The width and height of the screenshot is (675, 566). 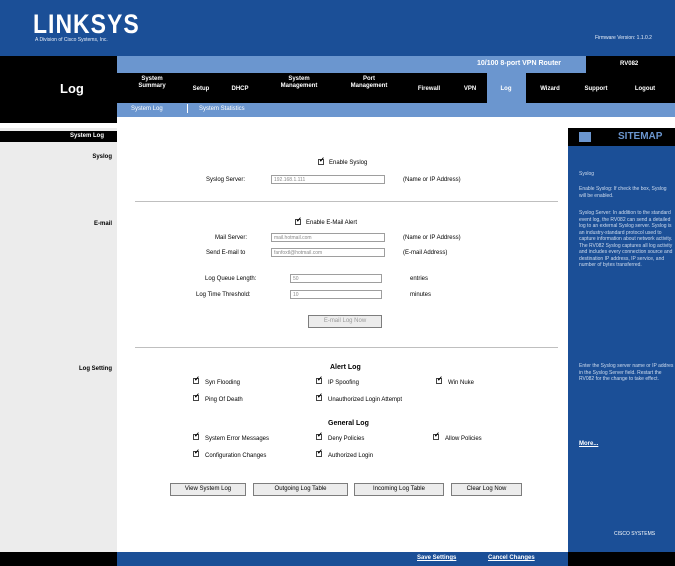 What do you see at coordinates (328, 179) in the screenshot?
I see `syslog-server-input: 192.168.1.111` at bounding box center [328, 179].